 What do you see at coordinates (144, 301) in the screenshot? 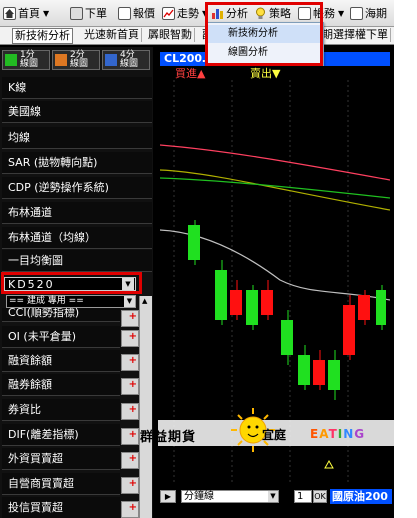
I see `scroll-up-icon: ▲` at bounding box center [144, 301].